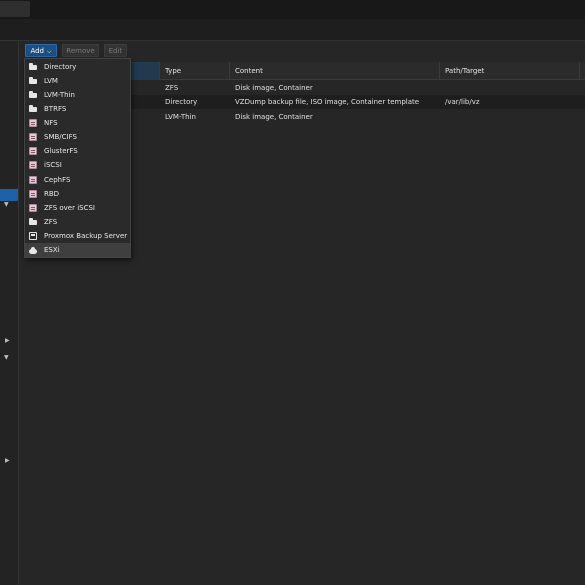 This screenshot has height=585, width=585. I want to click on menu-item-lvm-thin: LVM-Thin, so click(77, 95).